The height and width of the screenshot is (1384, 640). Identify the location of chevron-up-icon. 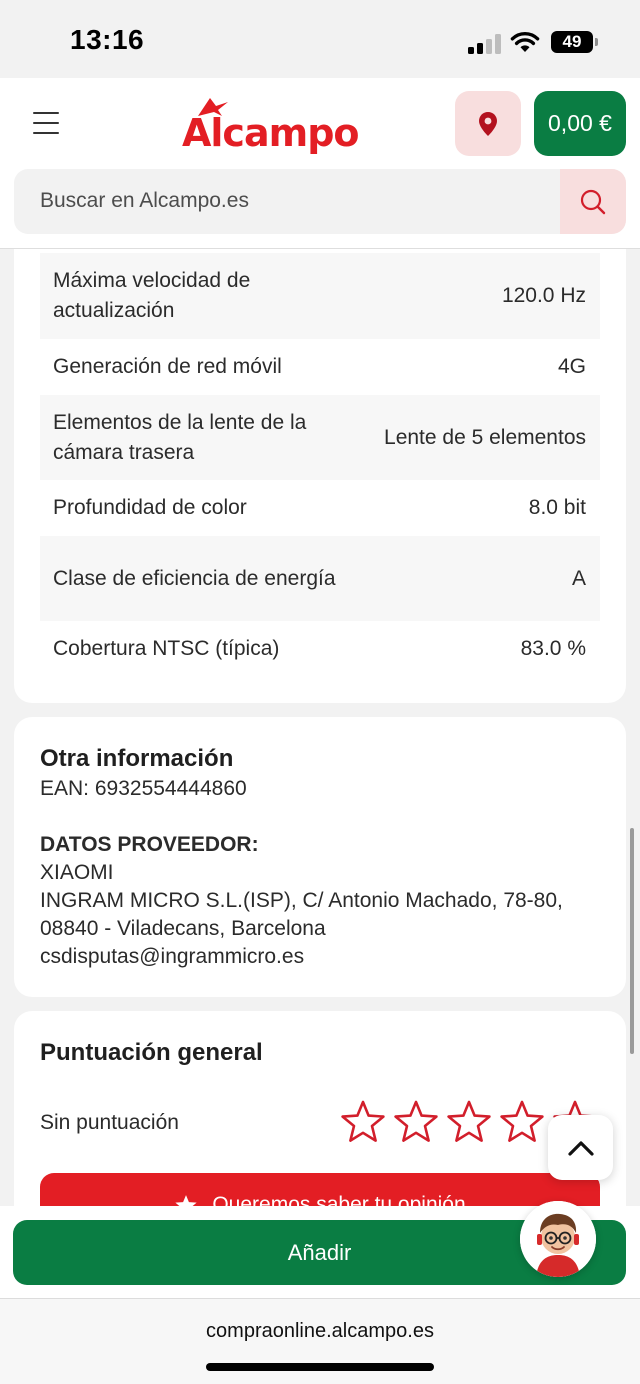
(580, 1148).